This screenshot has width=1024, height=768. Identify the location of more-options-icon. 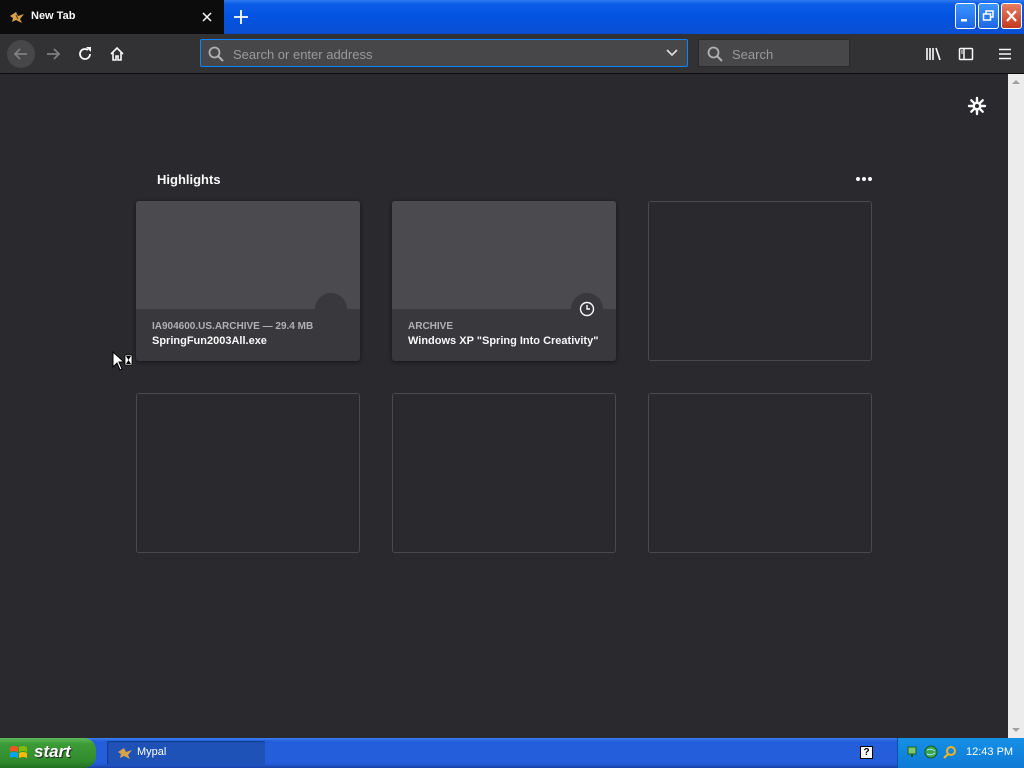
(864, 179).